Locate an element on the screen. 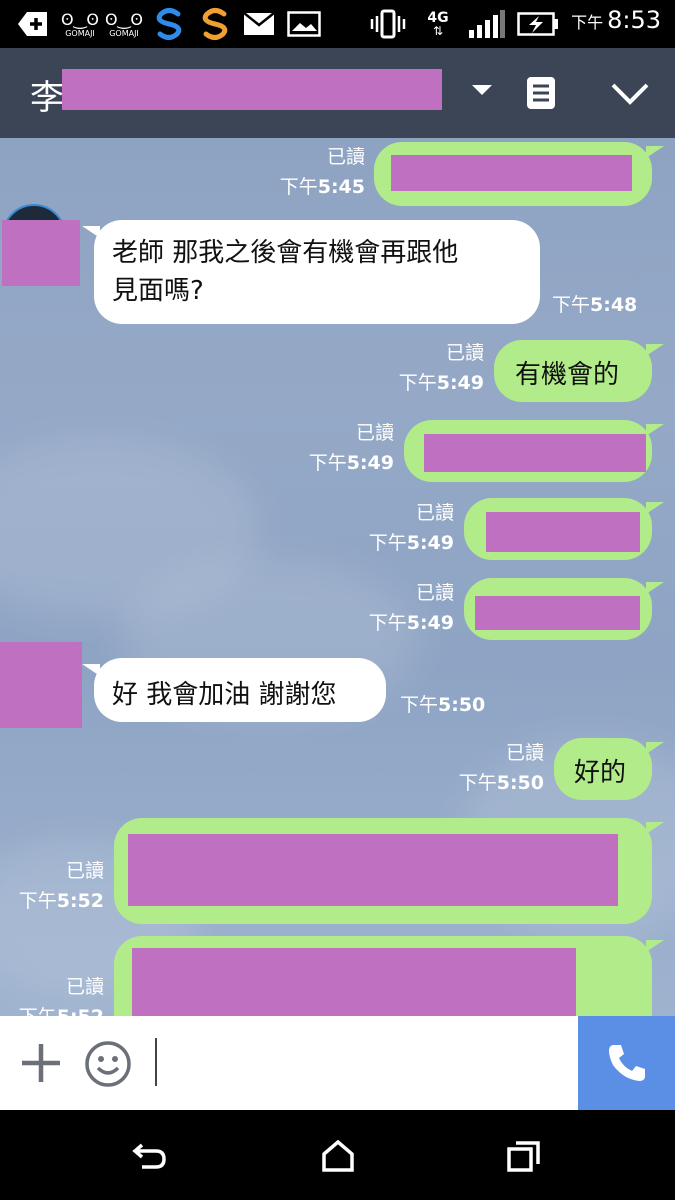 The image size is (675, 1200). chevron-down-icon is located at coordinates (482, 91).